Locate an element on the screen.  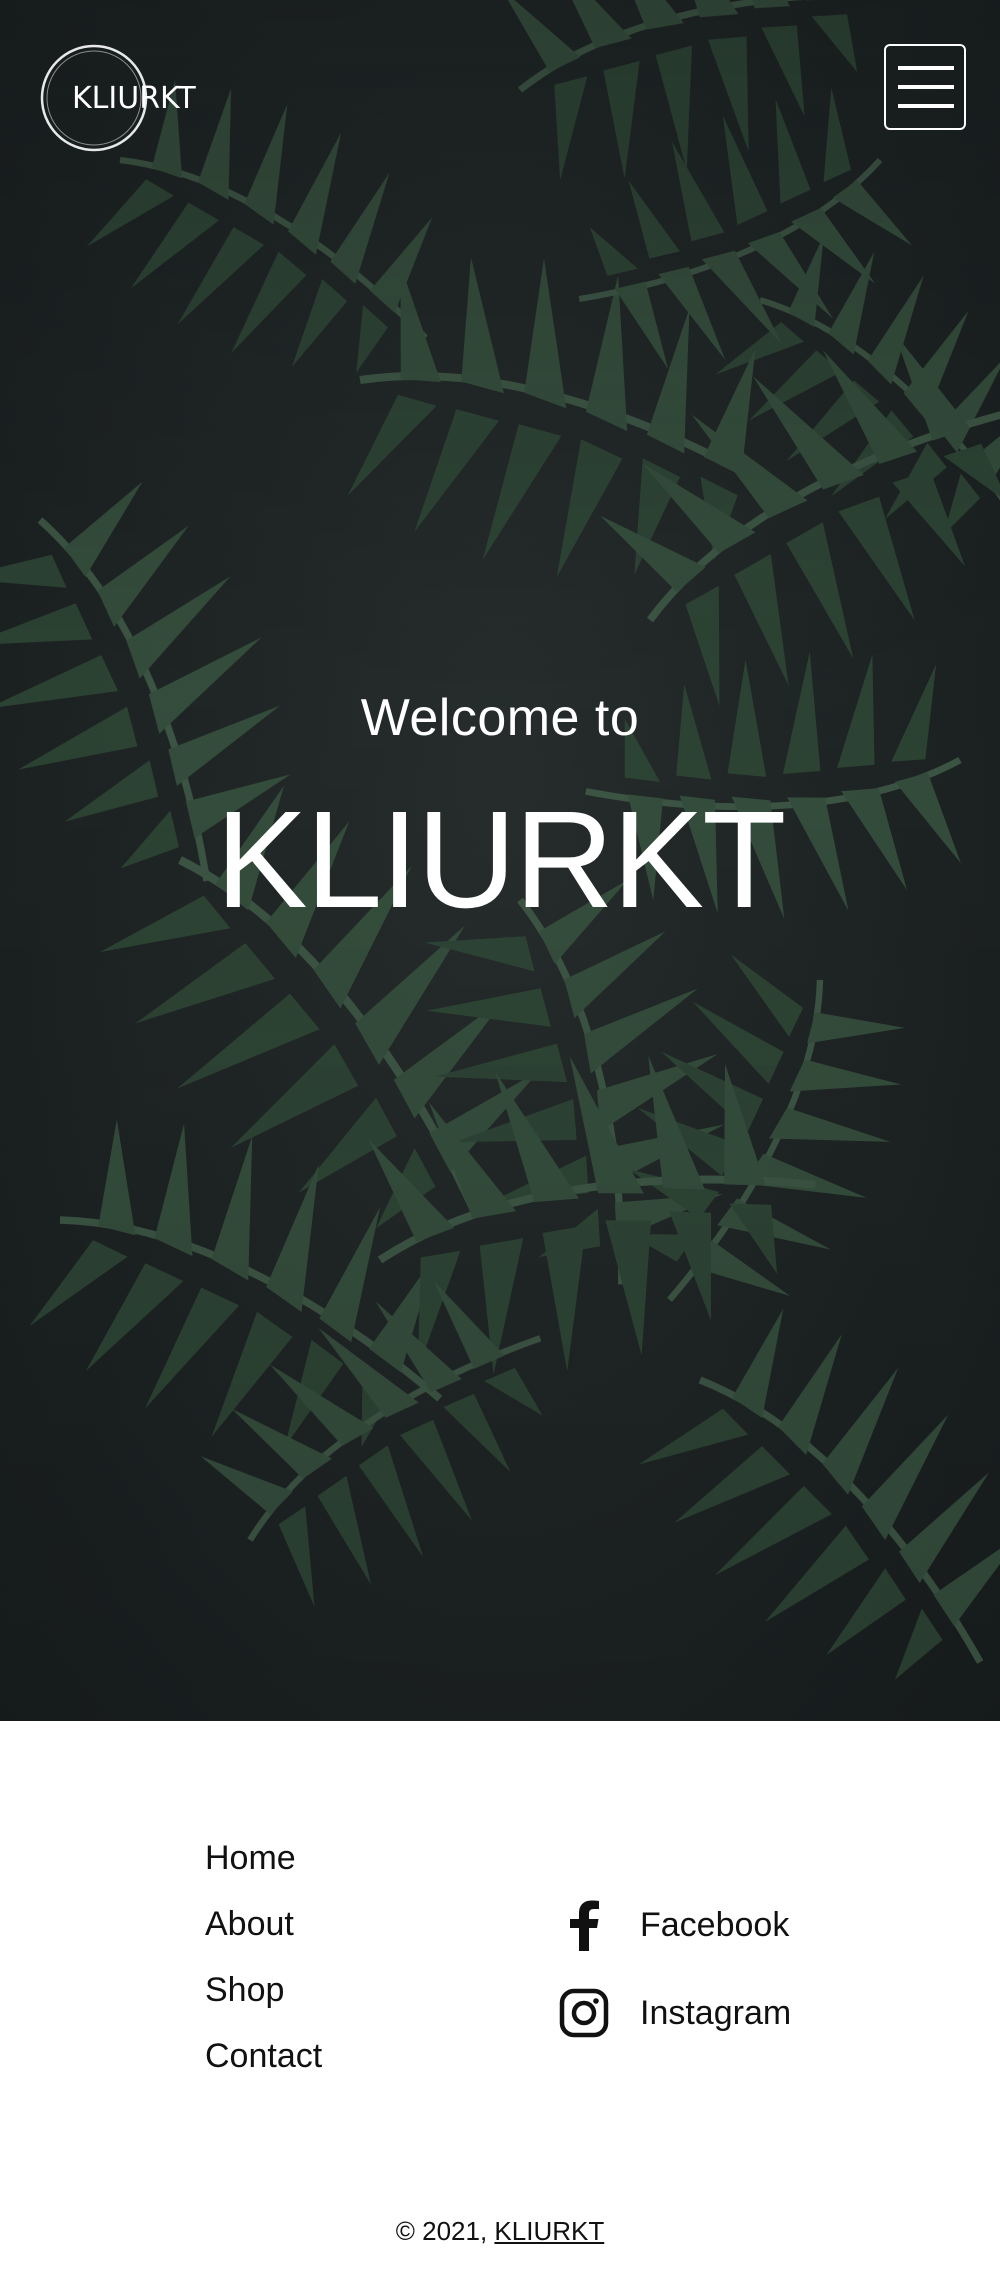
site-logo: KLIURKT is located at coordinates (136, 100).